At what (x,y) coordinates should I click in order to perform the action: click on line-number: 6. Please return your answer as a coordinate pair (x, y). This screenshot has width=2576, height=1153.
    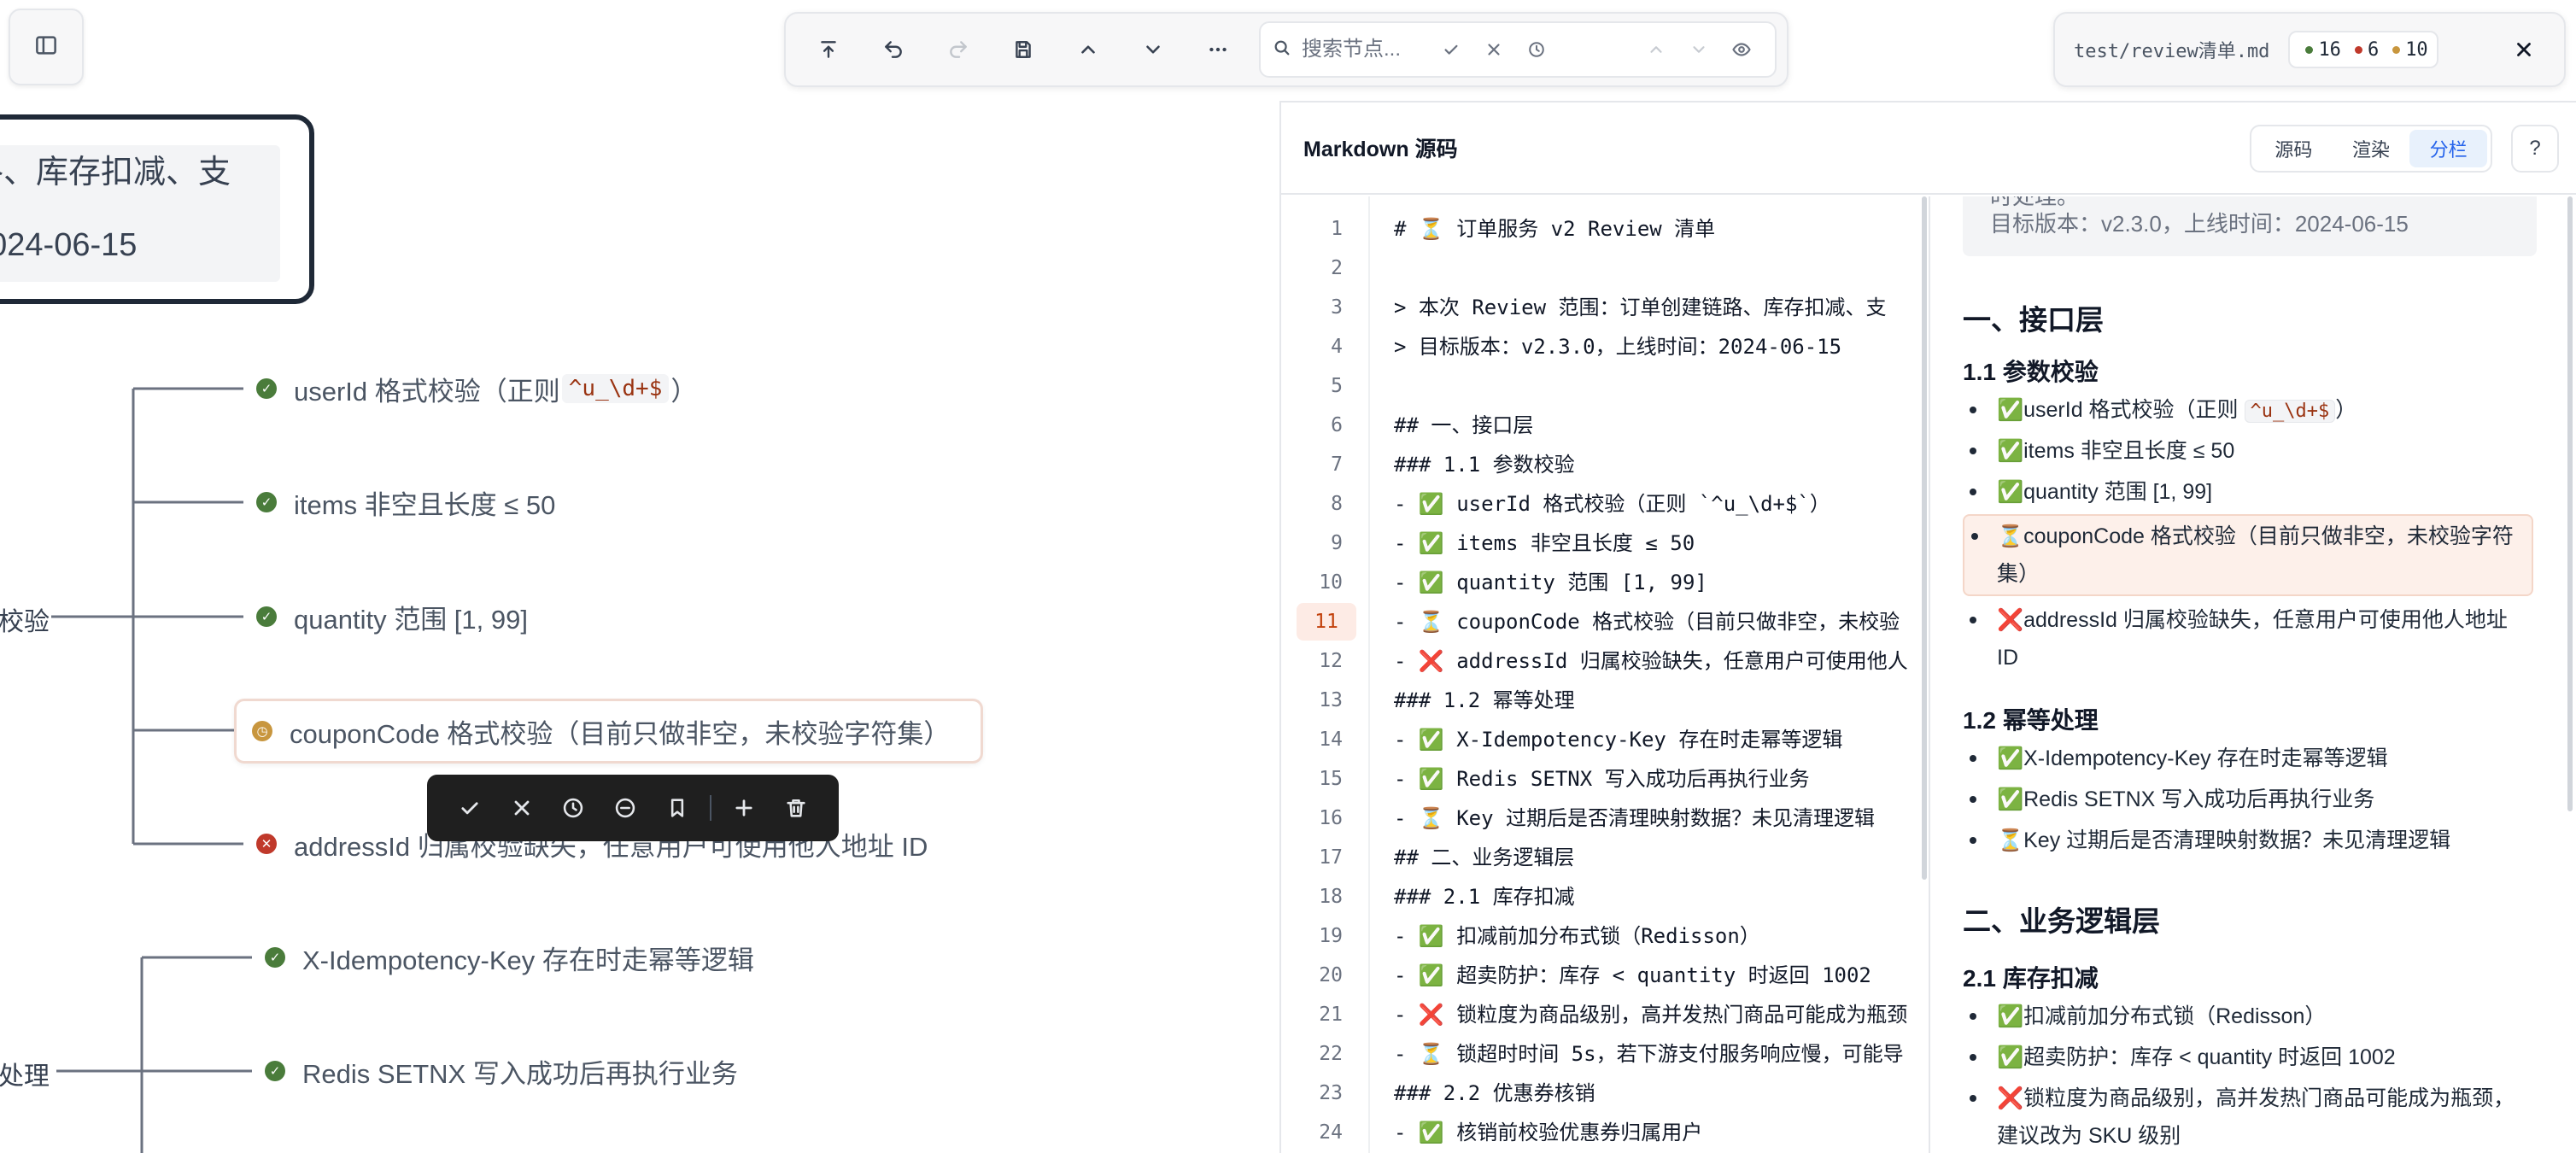
    Looking at the image, I should click on (1337, 425).